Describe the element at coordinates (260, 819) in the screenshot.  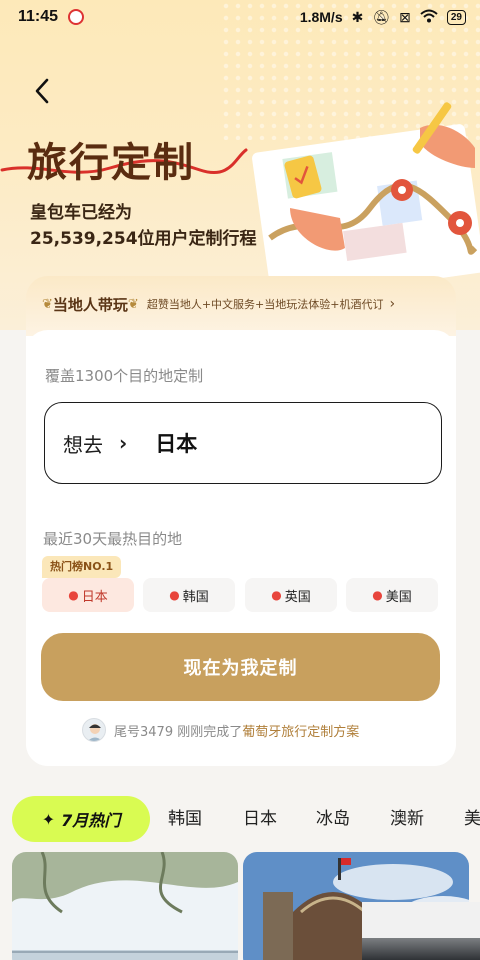
I see `tab-japan: 日本` at that location.